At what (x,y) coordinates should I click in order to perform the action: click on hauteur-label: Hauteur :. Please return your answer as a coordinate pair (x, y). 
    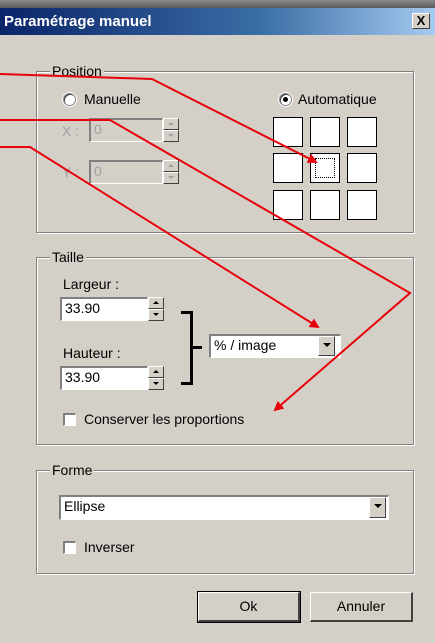
    Looking at the image, I should click on (92, 353).